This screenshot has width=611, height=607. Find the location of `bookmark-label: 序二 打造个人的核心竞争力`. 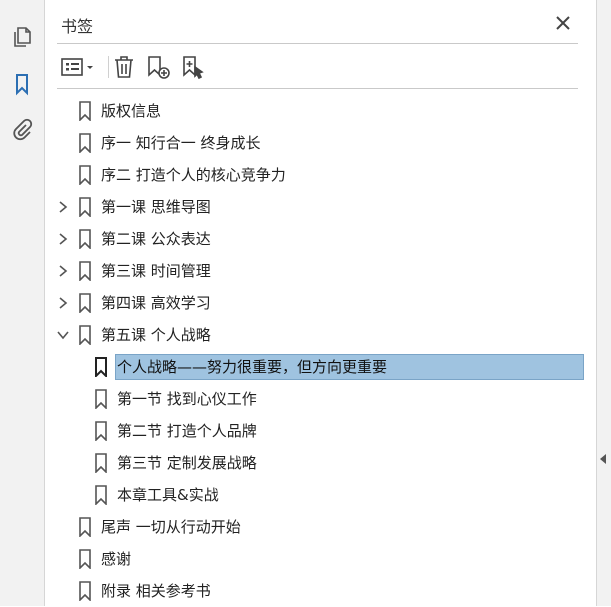

bookmark-label: 序二 打造个人的核心竞争力 is located at coordinates (193, 175).